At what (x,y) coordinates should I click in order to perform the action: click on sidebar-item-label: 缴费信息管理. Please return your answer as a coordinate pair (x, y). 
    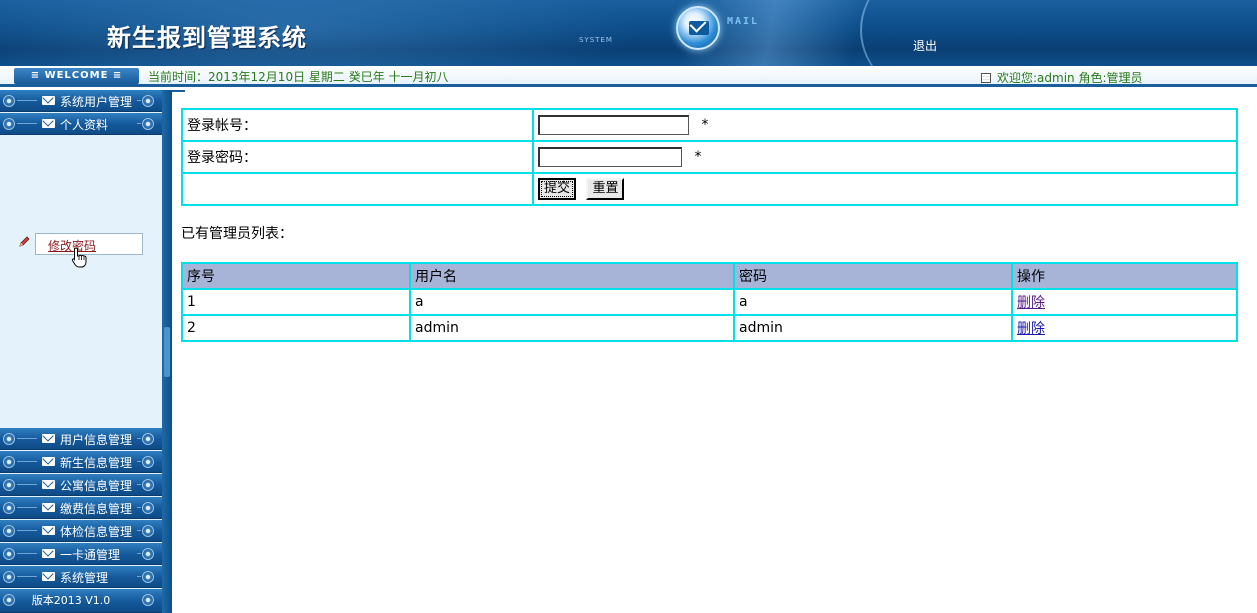
    Looking at the image, I should click on (96, 509).